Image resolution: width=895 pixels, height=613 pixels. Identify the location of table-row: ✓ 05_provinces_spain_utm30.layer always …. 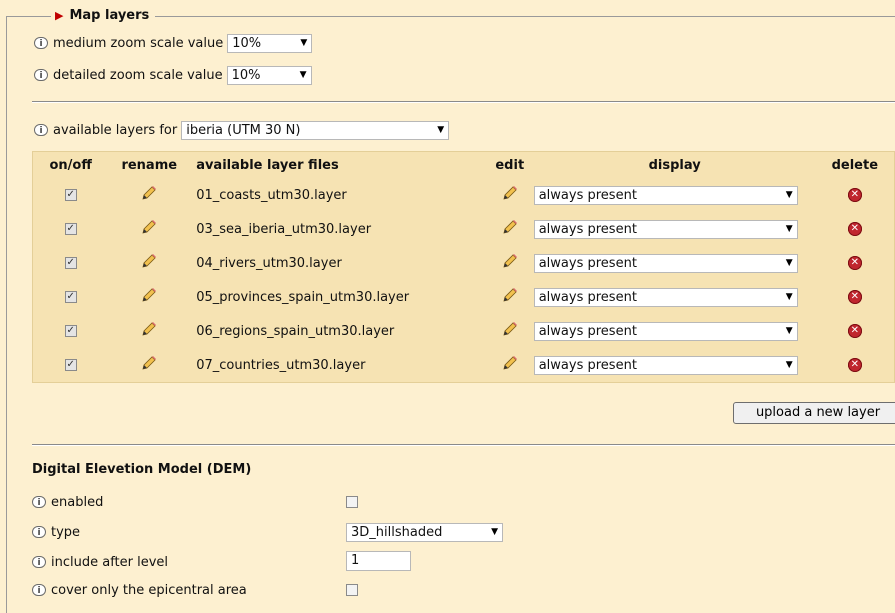
(464, 297).